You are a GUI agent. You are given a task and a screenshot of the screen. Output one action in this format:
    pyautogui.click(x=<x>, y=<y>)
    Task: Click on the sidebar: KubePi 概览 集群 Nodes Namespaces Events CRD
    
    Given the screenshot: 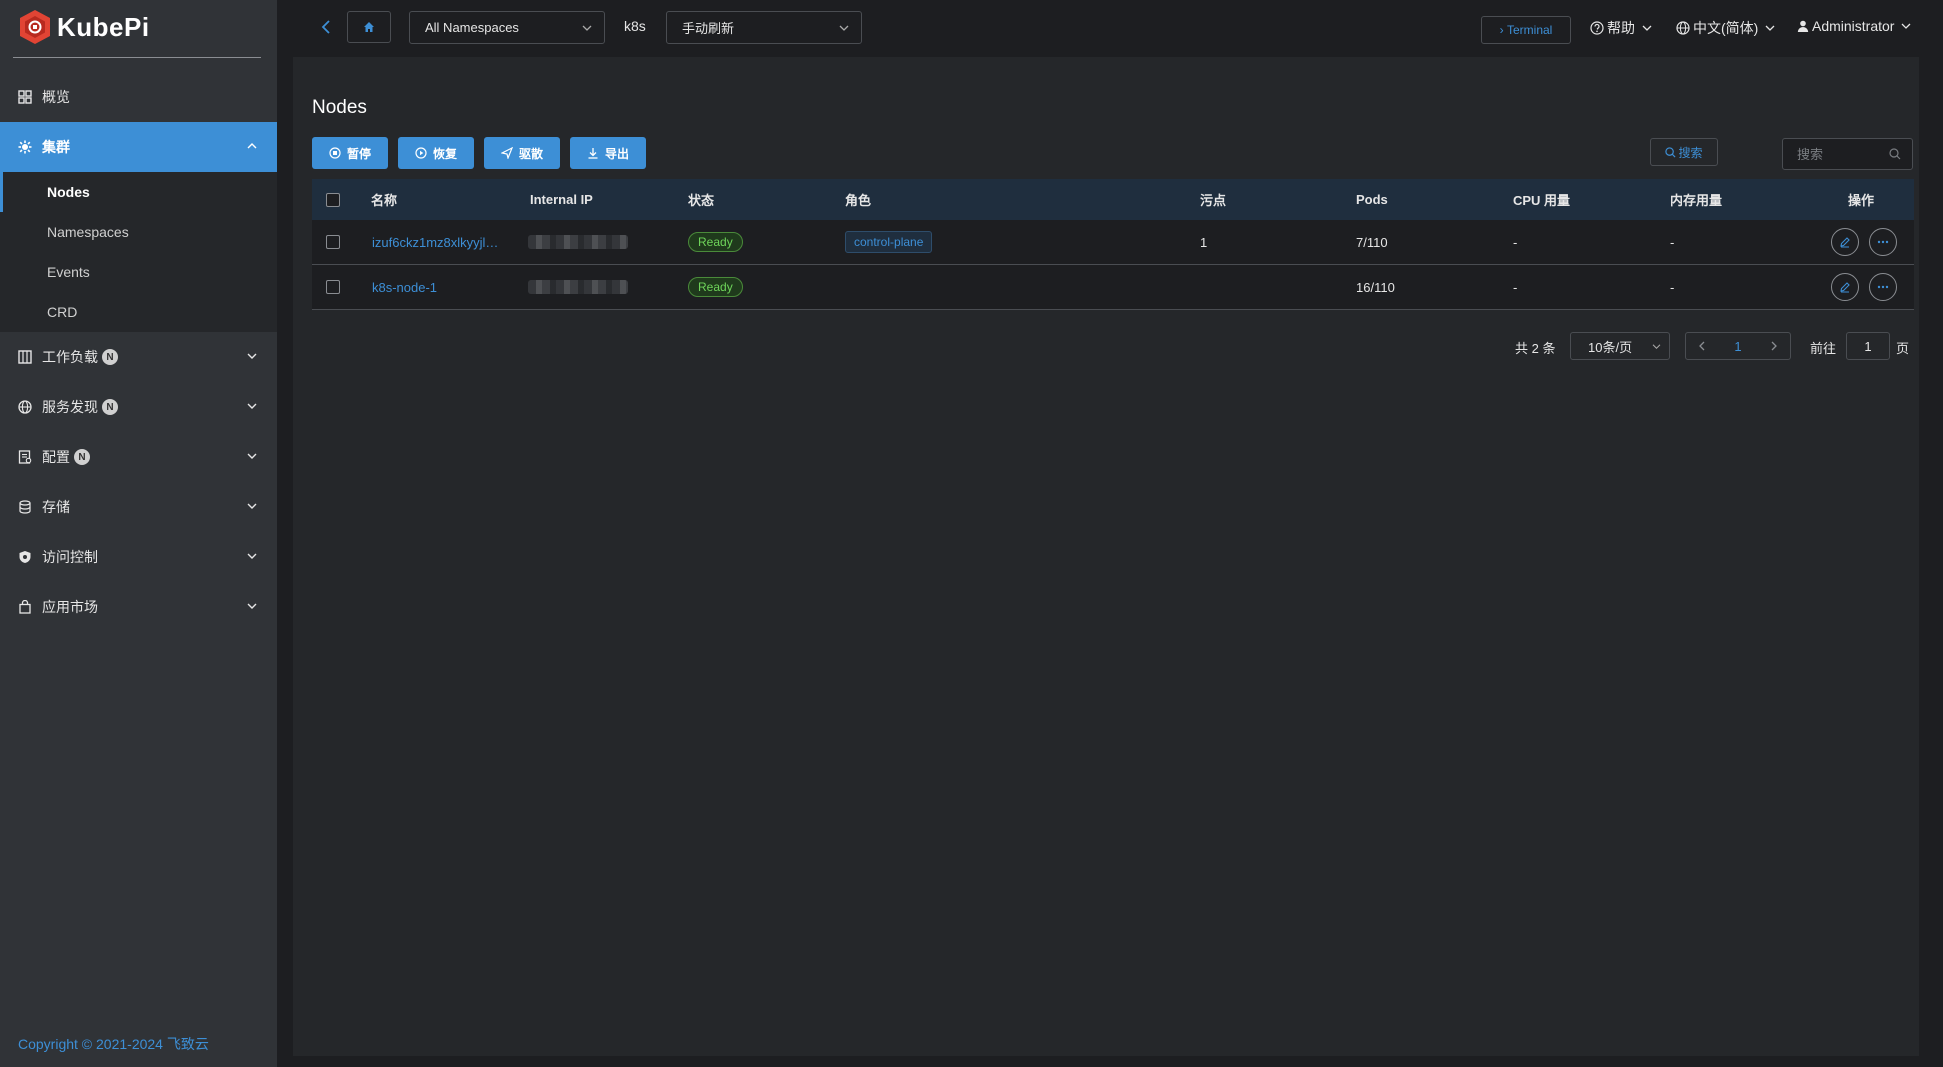 What is the action you would take?
    pyautogui.click(x=138, y=533)
    